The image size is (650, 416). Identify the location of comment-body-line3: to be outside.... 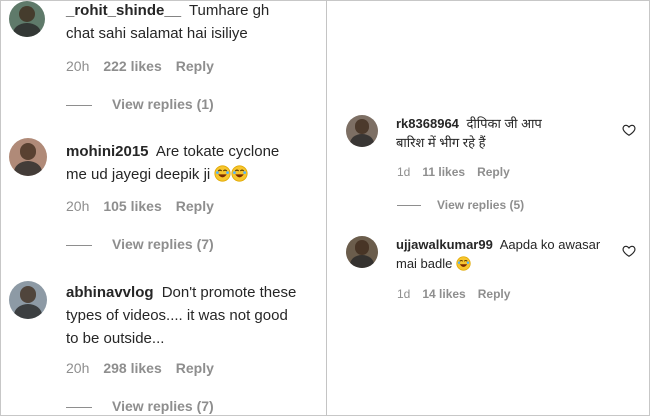
(115, 338).